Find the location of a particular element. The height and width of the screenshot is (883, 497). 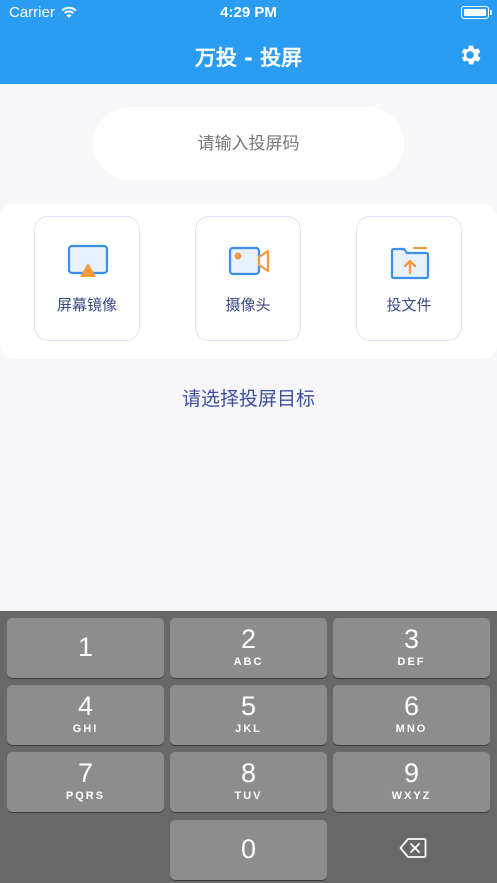

option-send-file: 投文件 is located at coordinates (409, 278).